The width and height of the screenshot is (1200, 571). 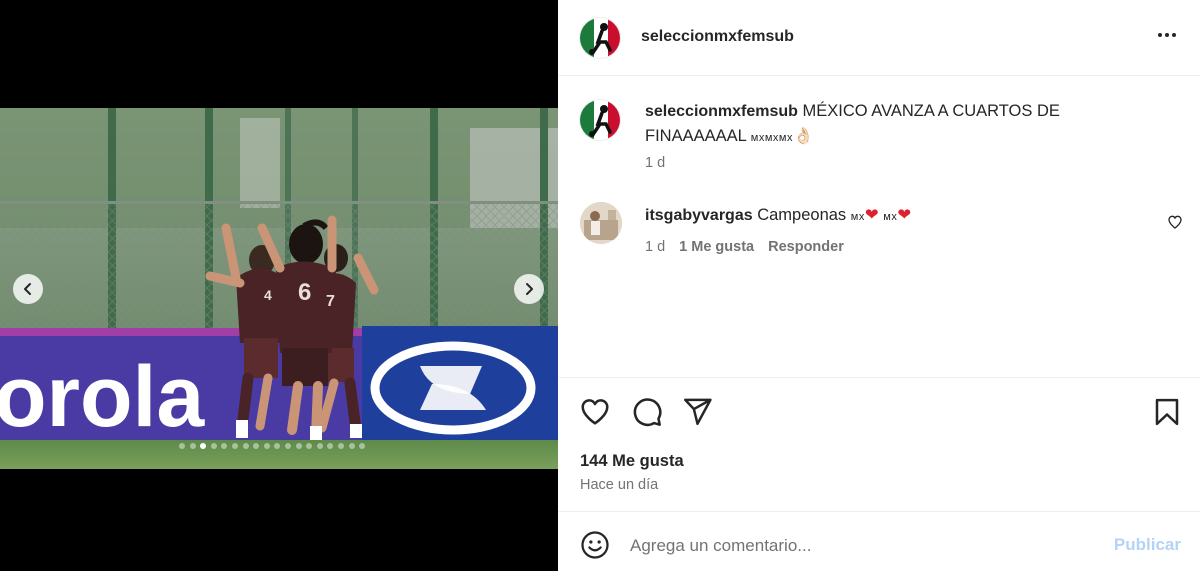 I want to click on comment-body: Campeonas, so click(x=802, y=215).